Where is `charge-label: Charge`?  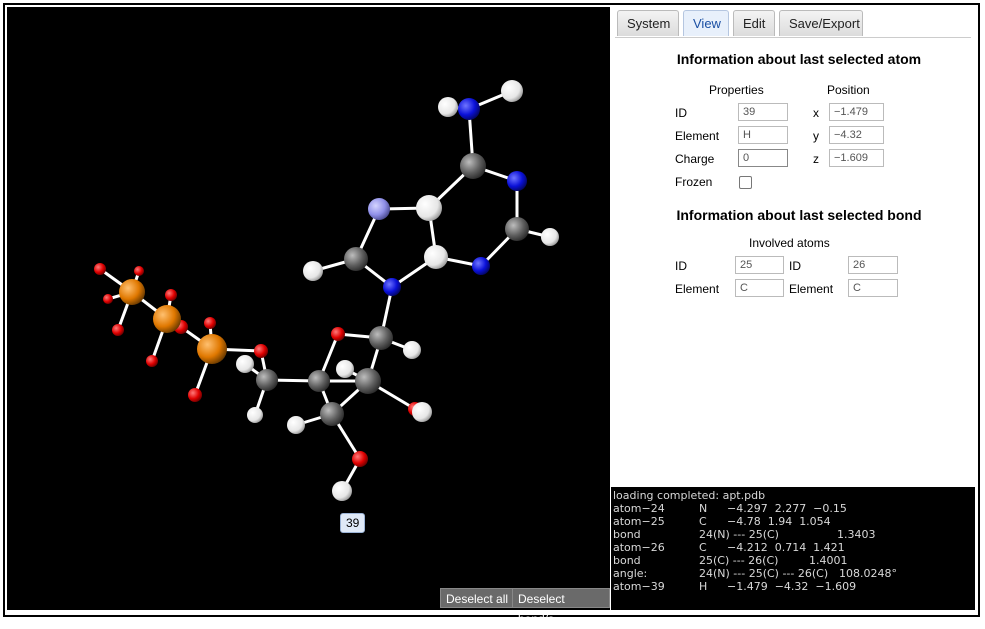
charge-label: Charge is located at coordinates (695, 159).